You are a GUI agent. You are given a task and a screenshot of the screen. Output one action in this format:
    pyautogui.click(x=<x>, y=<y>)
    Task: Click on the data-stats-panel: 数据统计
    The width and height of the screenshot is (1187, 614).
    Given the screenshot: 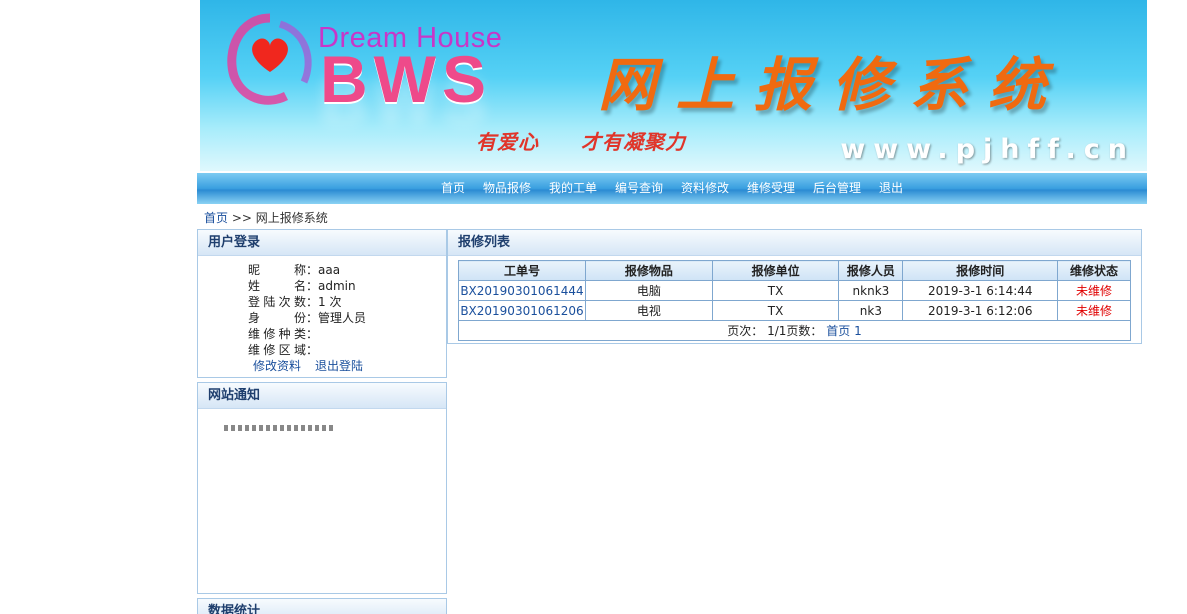 What is the action you would take?
    pyautogui.click(x=322, y=606)
    